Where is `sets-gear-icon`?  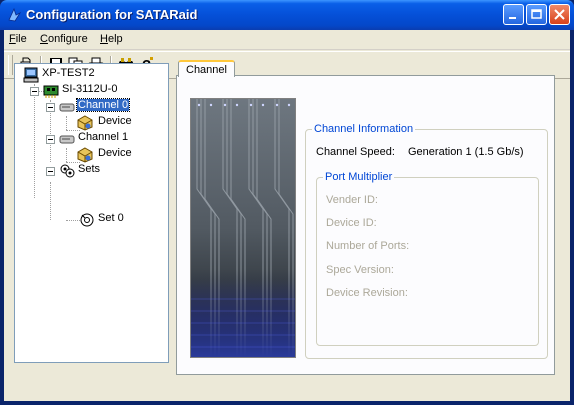
sets-gear-icon is located at coordinates (67, 171).